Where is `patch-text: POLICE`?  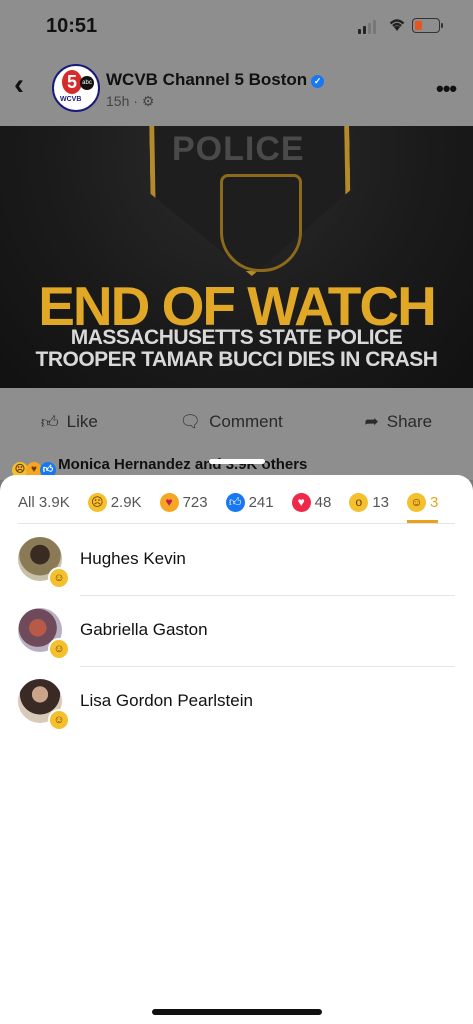
patch-text: POLICE is located at coordinates (238, 149).